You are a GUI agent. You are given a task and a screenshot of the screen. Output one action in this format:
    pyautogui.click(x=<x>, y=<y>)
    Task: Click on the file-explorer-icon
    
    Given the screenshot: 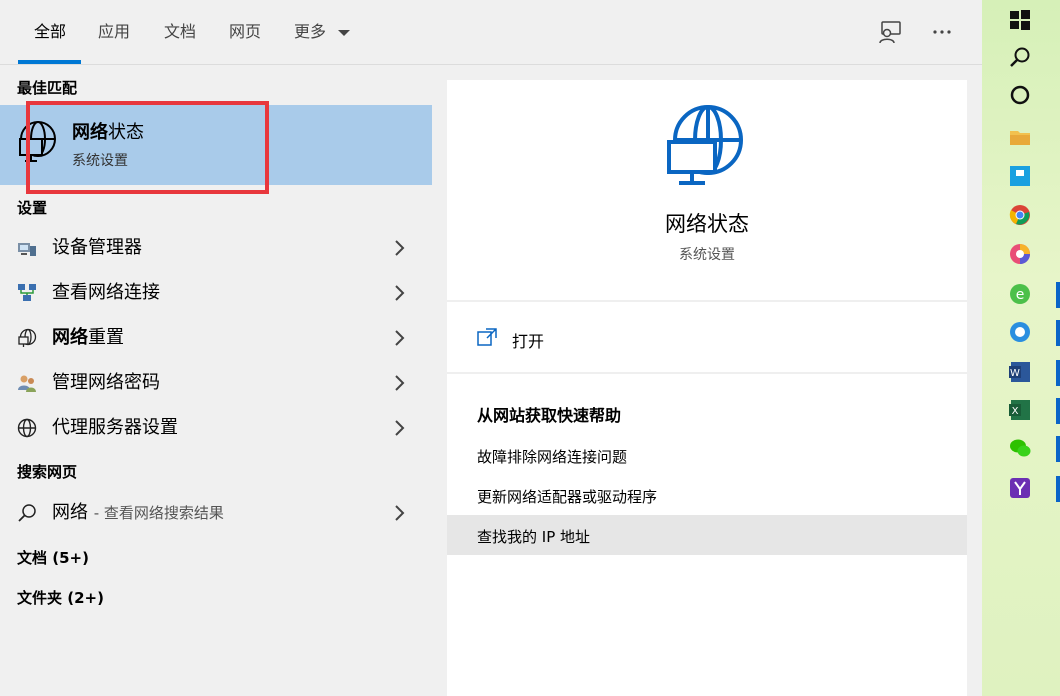 What is the action you would take?
    pyautogui.click(x=1020, y=137)
    